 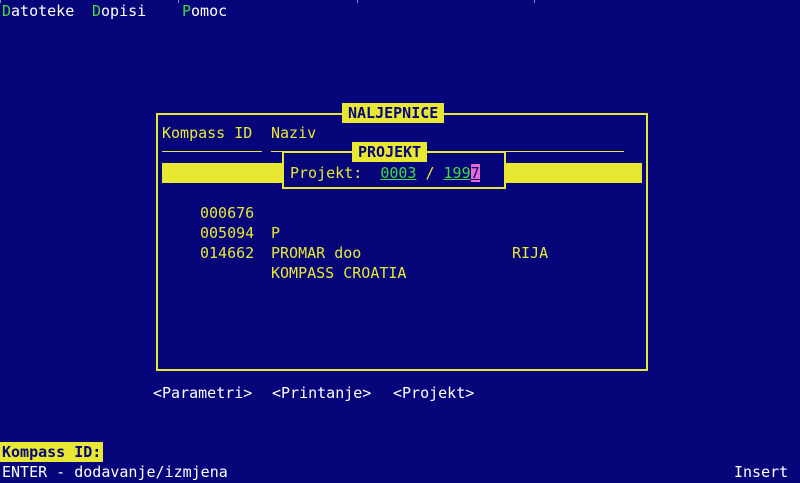 What do you see at coordinates (227, 213) in the screenshot?
I see `row-id: 000676` at bounding box center [227, 213].